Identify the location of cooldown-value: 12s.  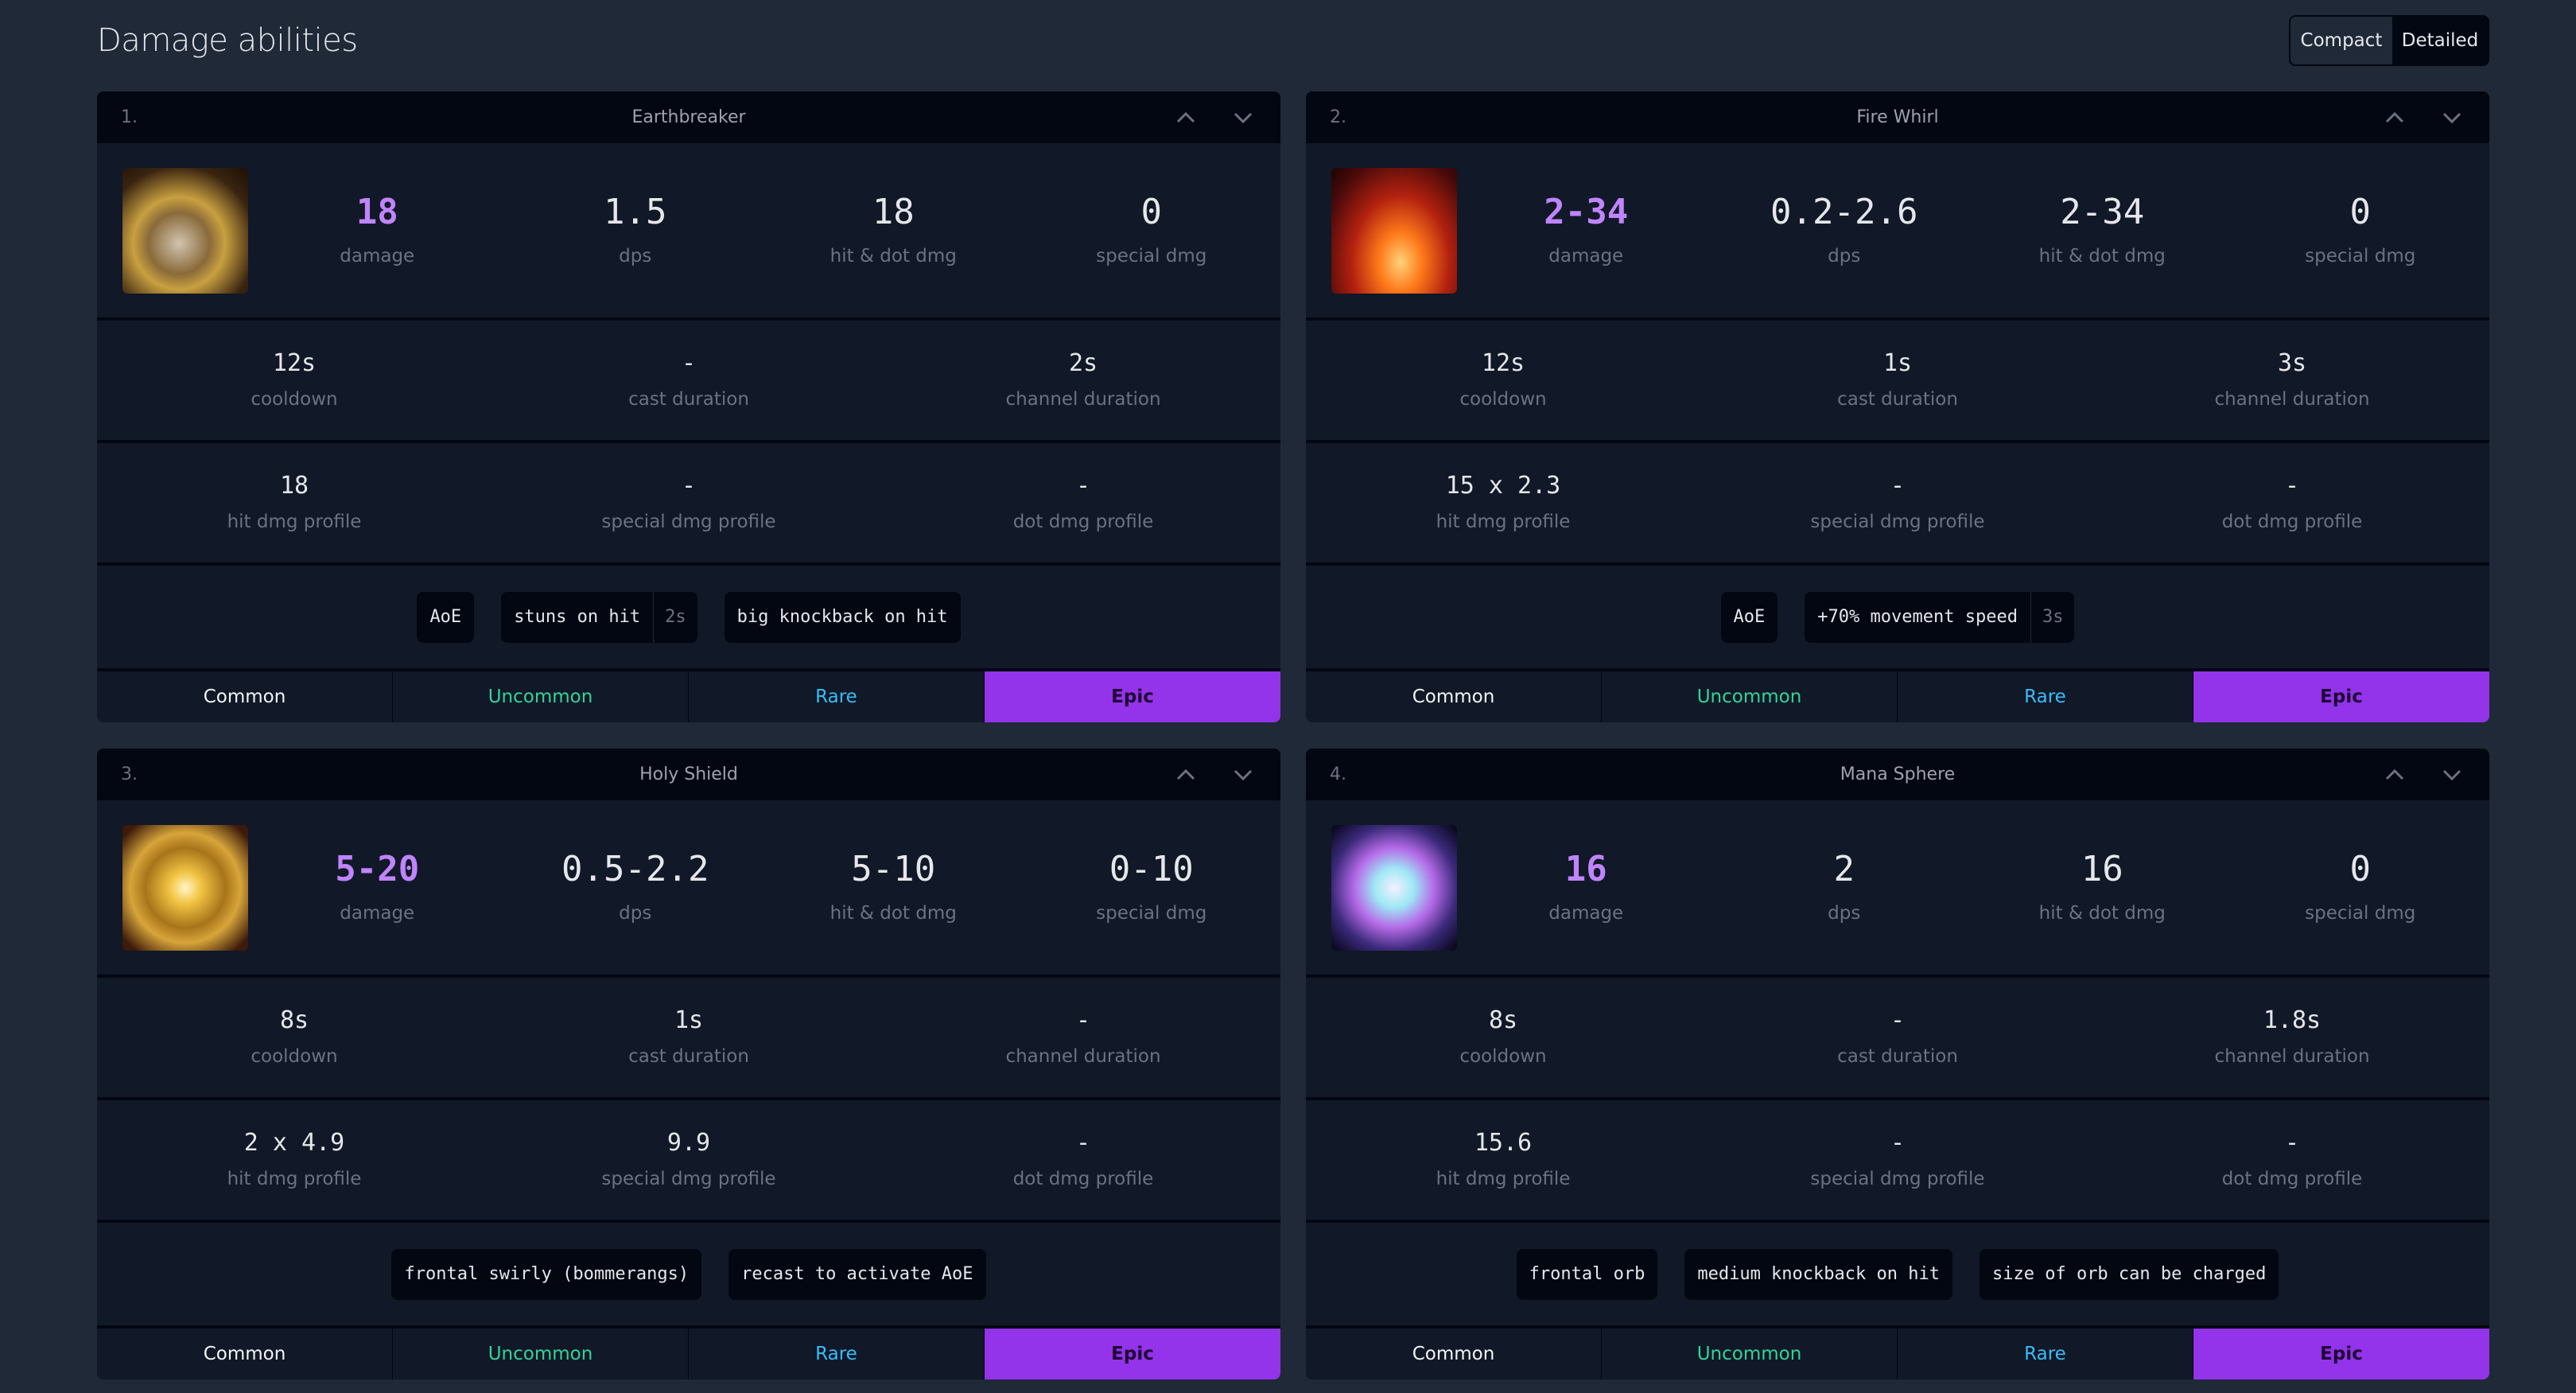
(1503, 363).